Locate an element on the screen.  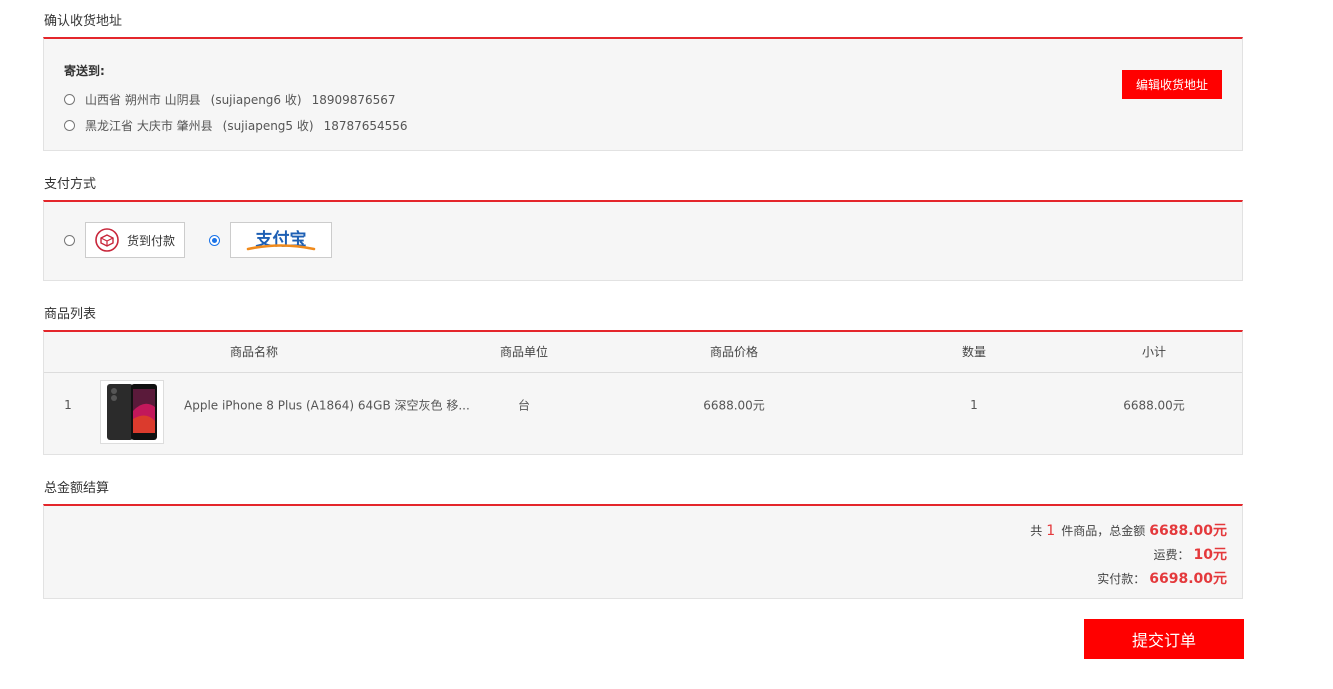
iphone-image is located at coordinates (132, 412).